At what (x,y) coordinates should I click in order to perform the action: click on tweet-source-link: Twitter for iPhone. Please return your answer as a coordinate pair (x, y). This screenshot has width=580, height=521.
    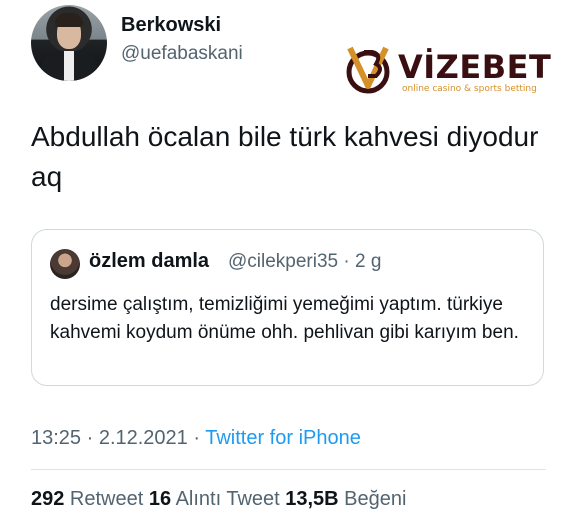
    Looking at the image, I should click on (283, 438).